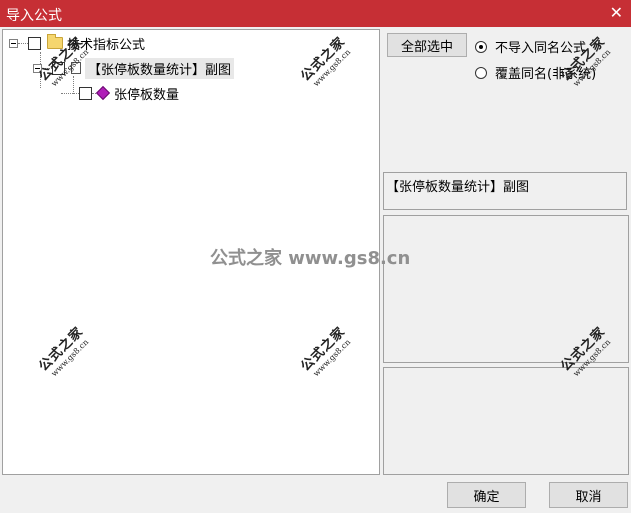 This screenshot has width=631, height=513. What do you see at coordinates (310, 258) in the screenshot?
I see `center-watermark: 公式之家 www.gs8.cn` at bounding box center [310, 258].